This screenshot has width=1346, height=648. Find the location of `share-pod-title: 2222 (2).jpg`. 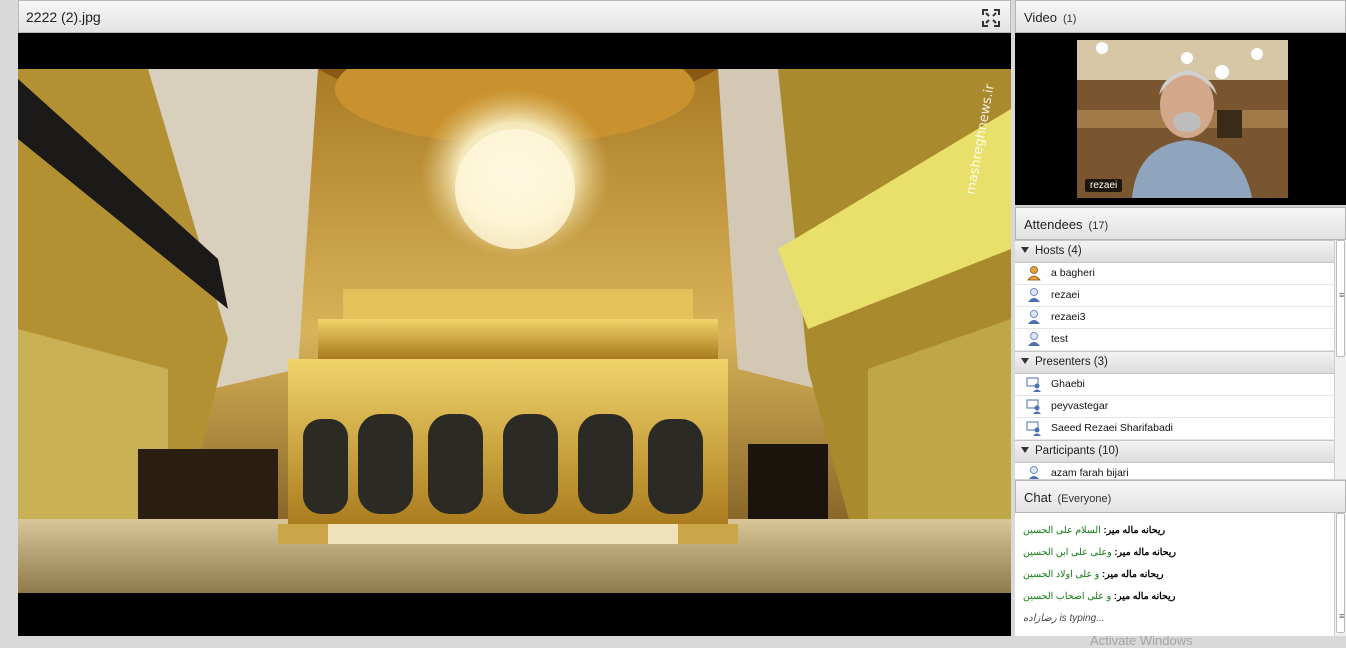

share-pod-title: 2222 (2).jpg is located at coordinates (63, 17).